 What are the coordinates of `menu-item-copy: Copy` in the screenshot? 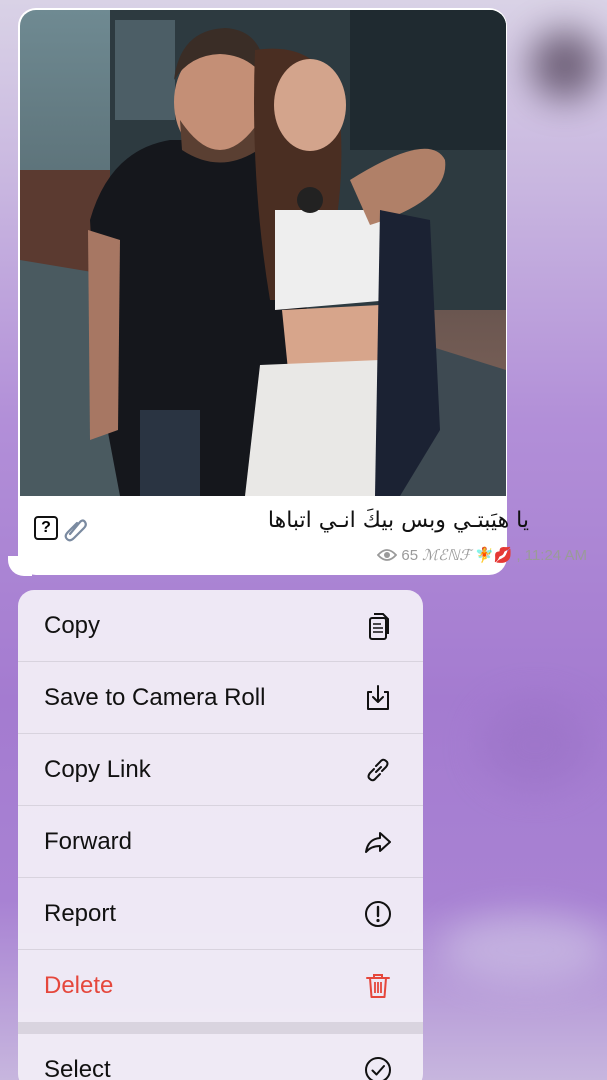 It's located at (220, 626).